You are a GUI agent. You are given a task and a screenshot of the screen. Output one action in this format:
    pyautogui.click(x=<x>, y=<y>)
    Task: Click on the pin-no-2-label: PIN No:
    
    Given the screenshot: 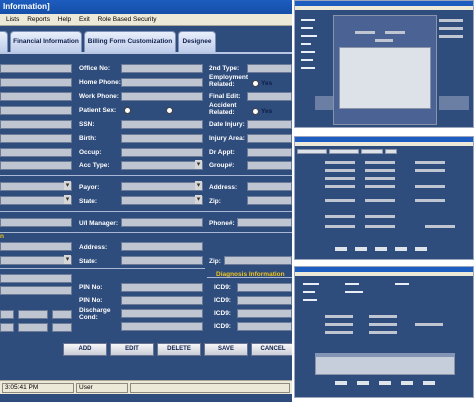 What is the action you would take?
    pyautogui.click(x=91, y=300)
    